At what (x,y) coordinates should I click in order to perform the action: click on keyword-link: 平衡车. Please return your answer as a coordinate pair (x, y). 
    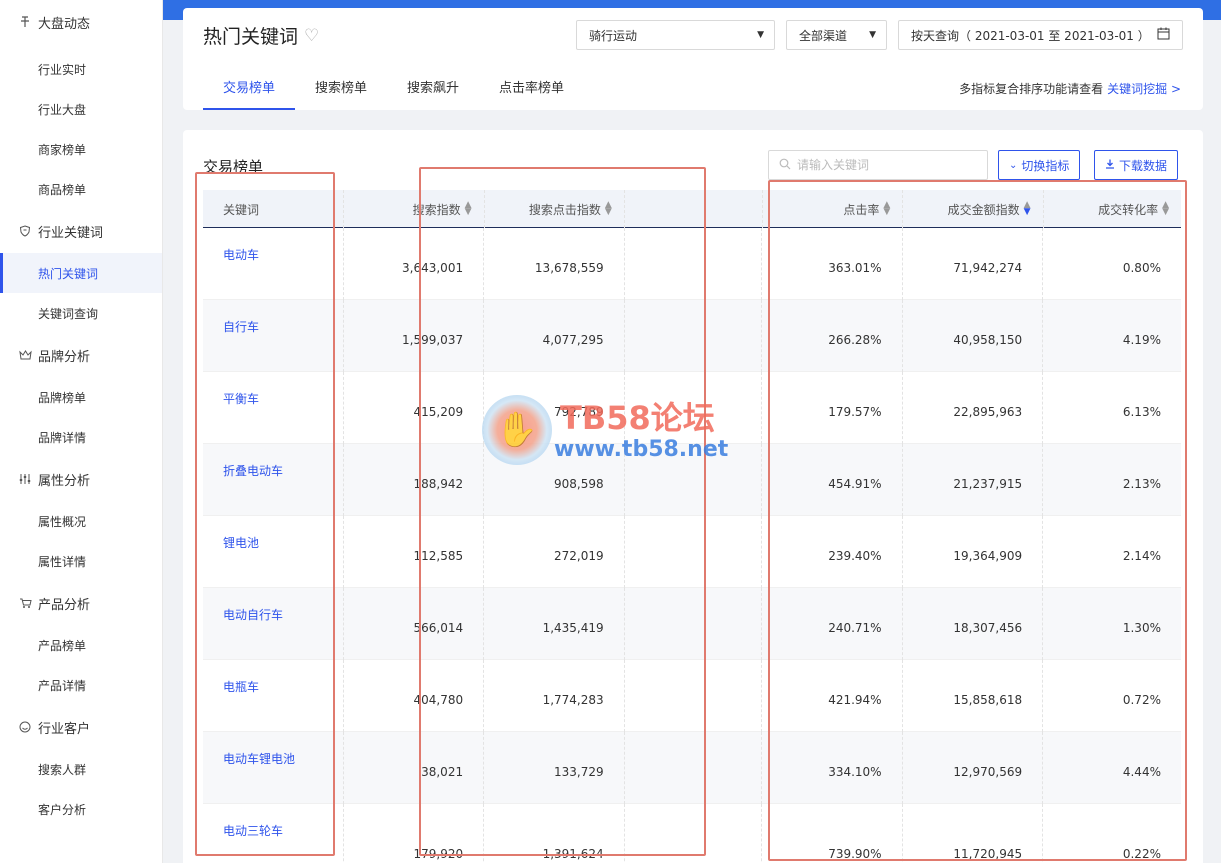
    Looking at the image, I should click on (273, 408).